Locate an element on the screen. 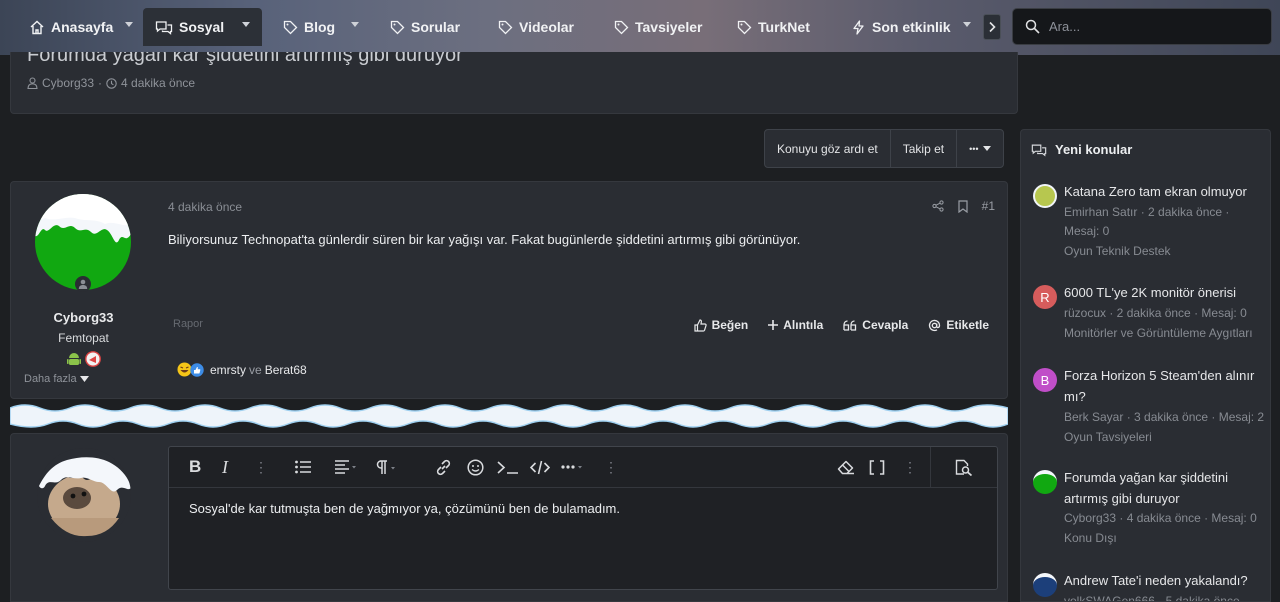 The image size is (1280, 602). toggle-bbcode-button is located at coordinates (877, 467).